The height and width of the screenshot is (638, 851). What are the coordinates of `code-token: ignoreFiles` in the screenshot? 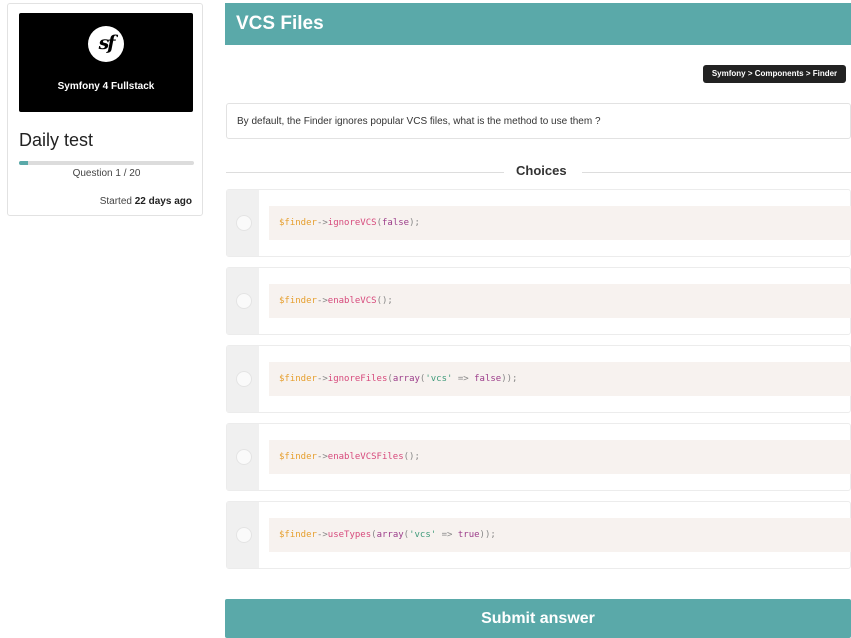 It's located at (357, 379).